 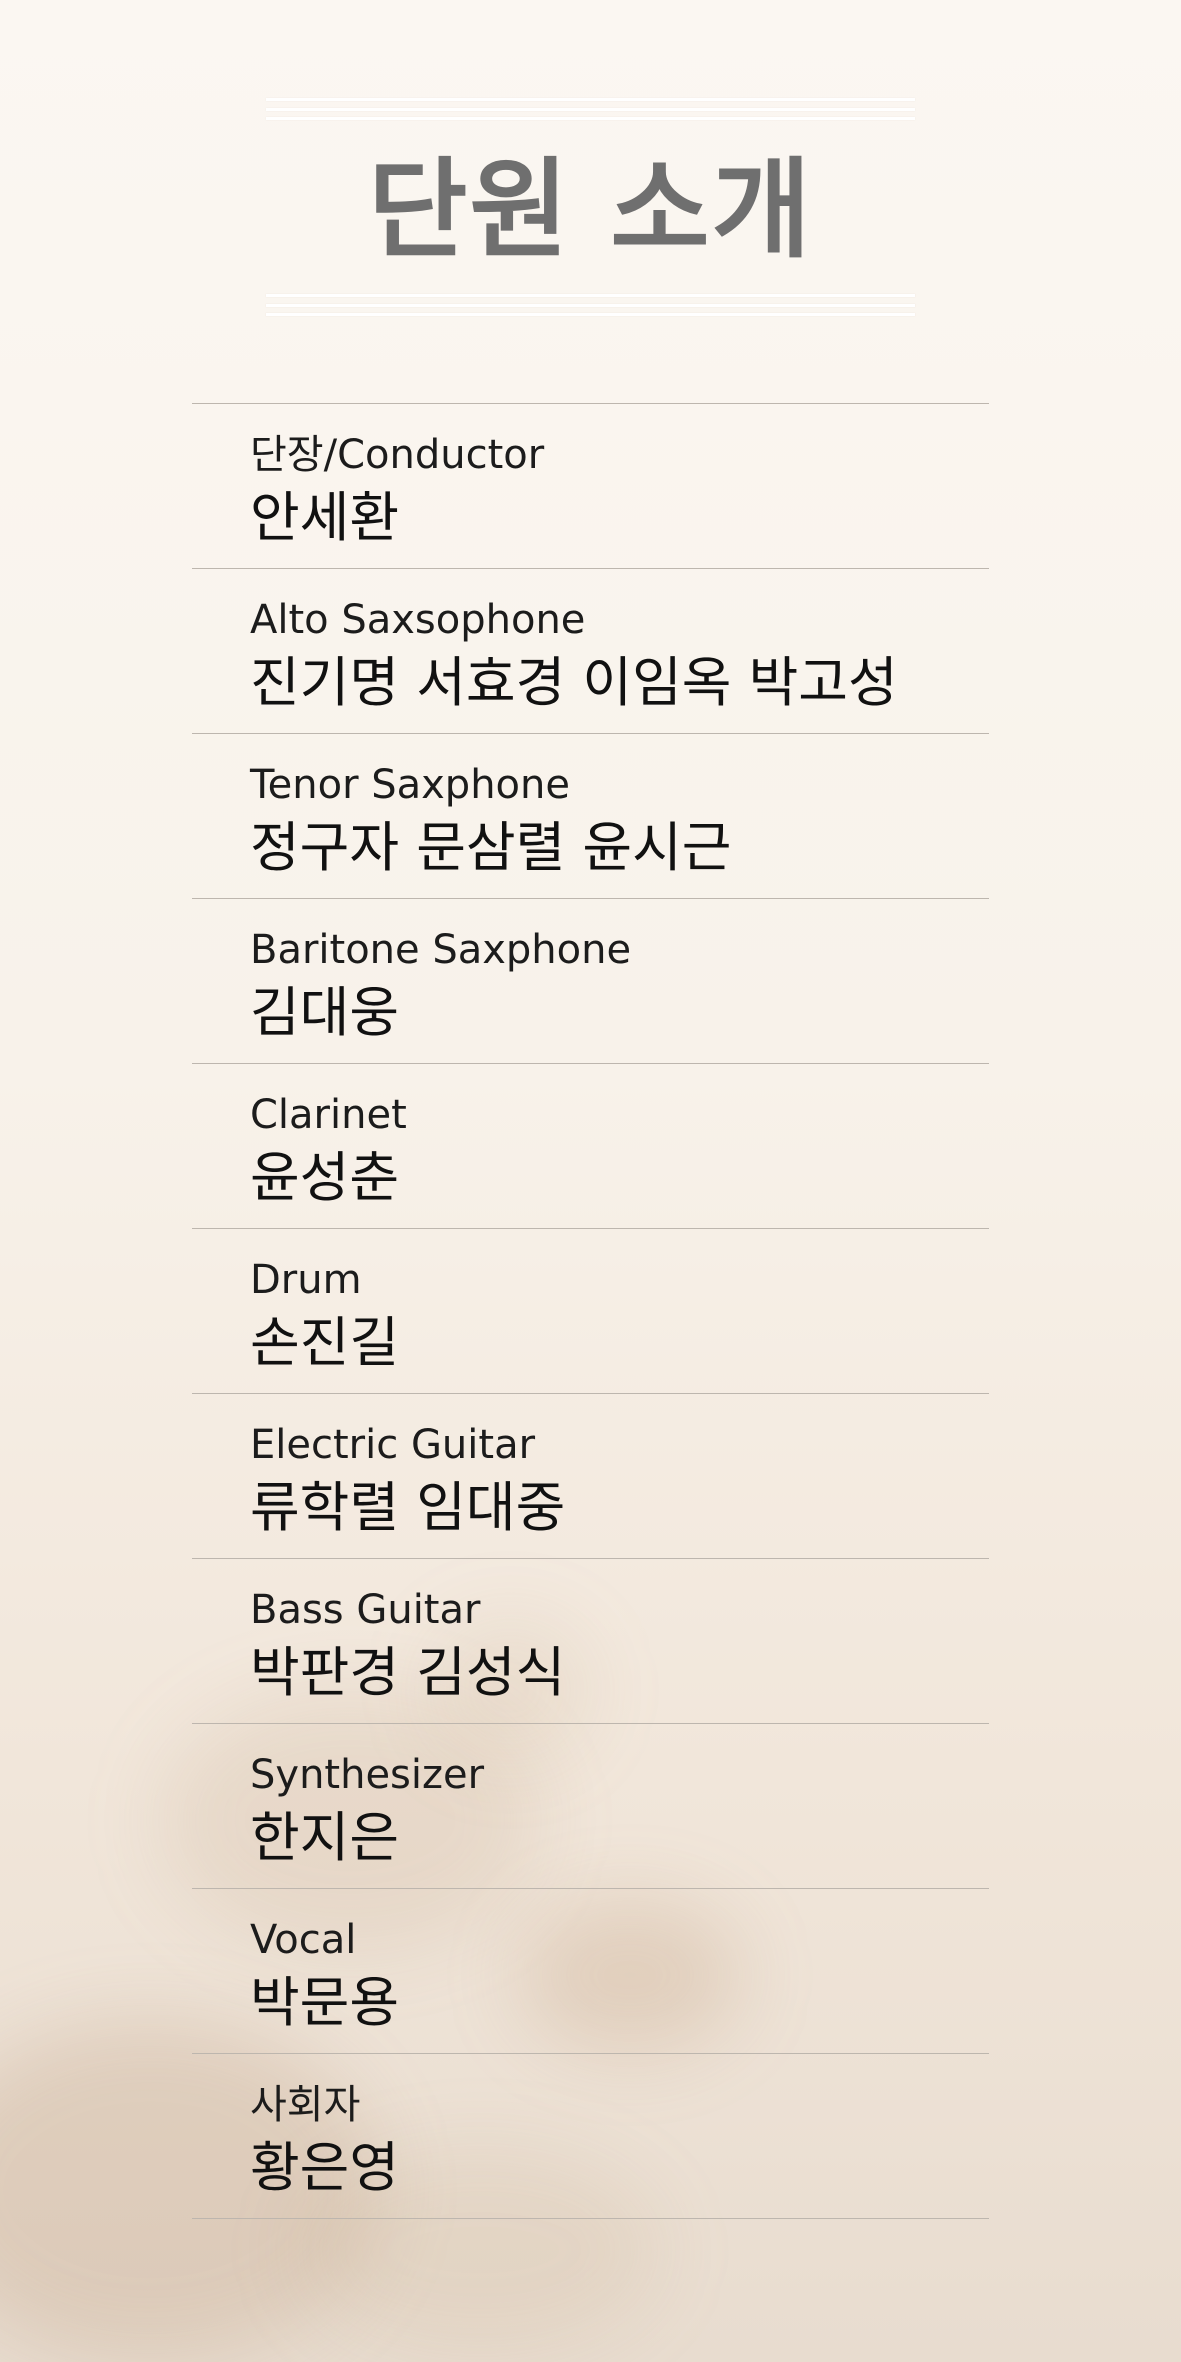 I want to click on title-bottom-lines, so click(x=590, y=305).